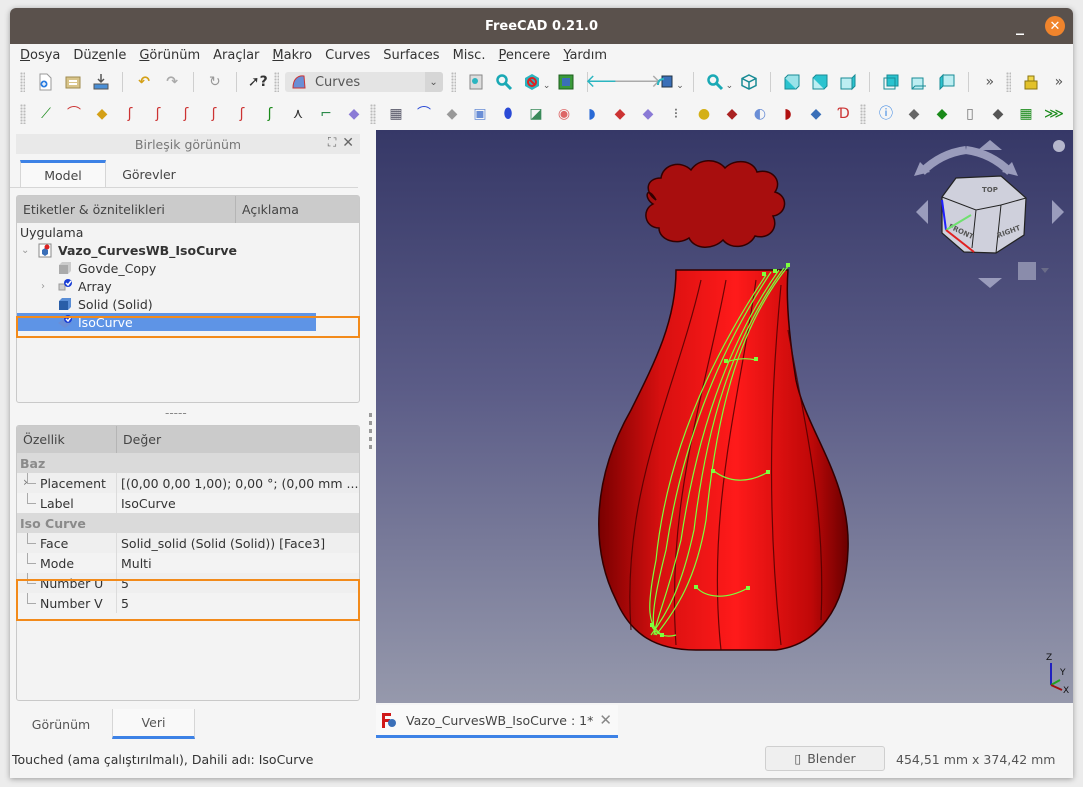 The height and width of the screenshot is (787, 1083). I want to click on sweep-icon: ◆, so click(452, 114).